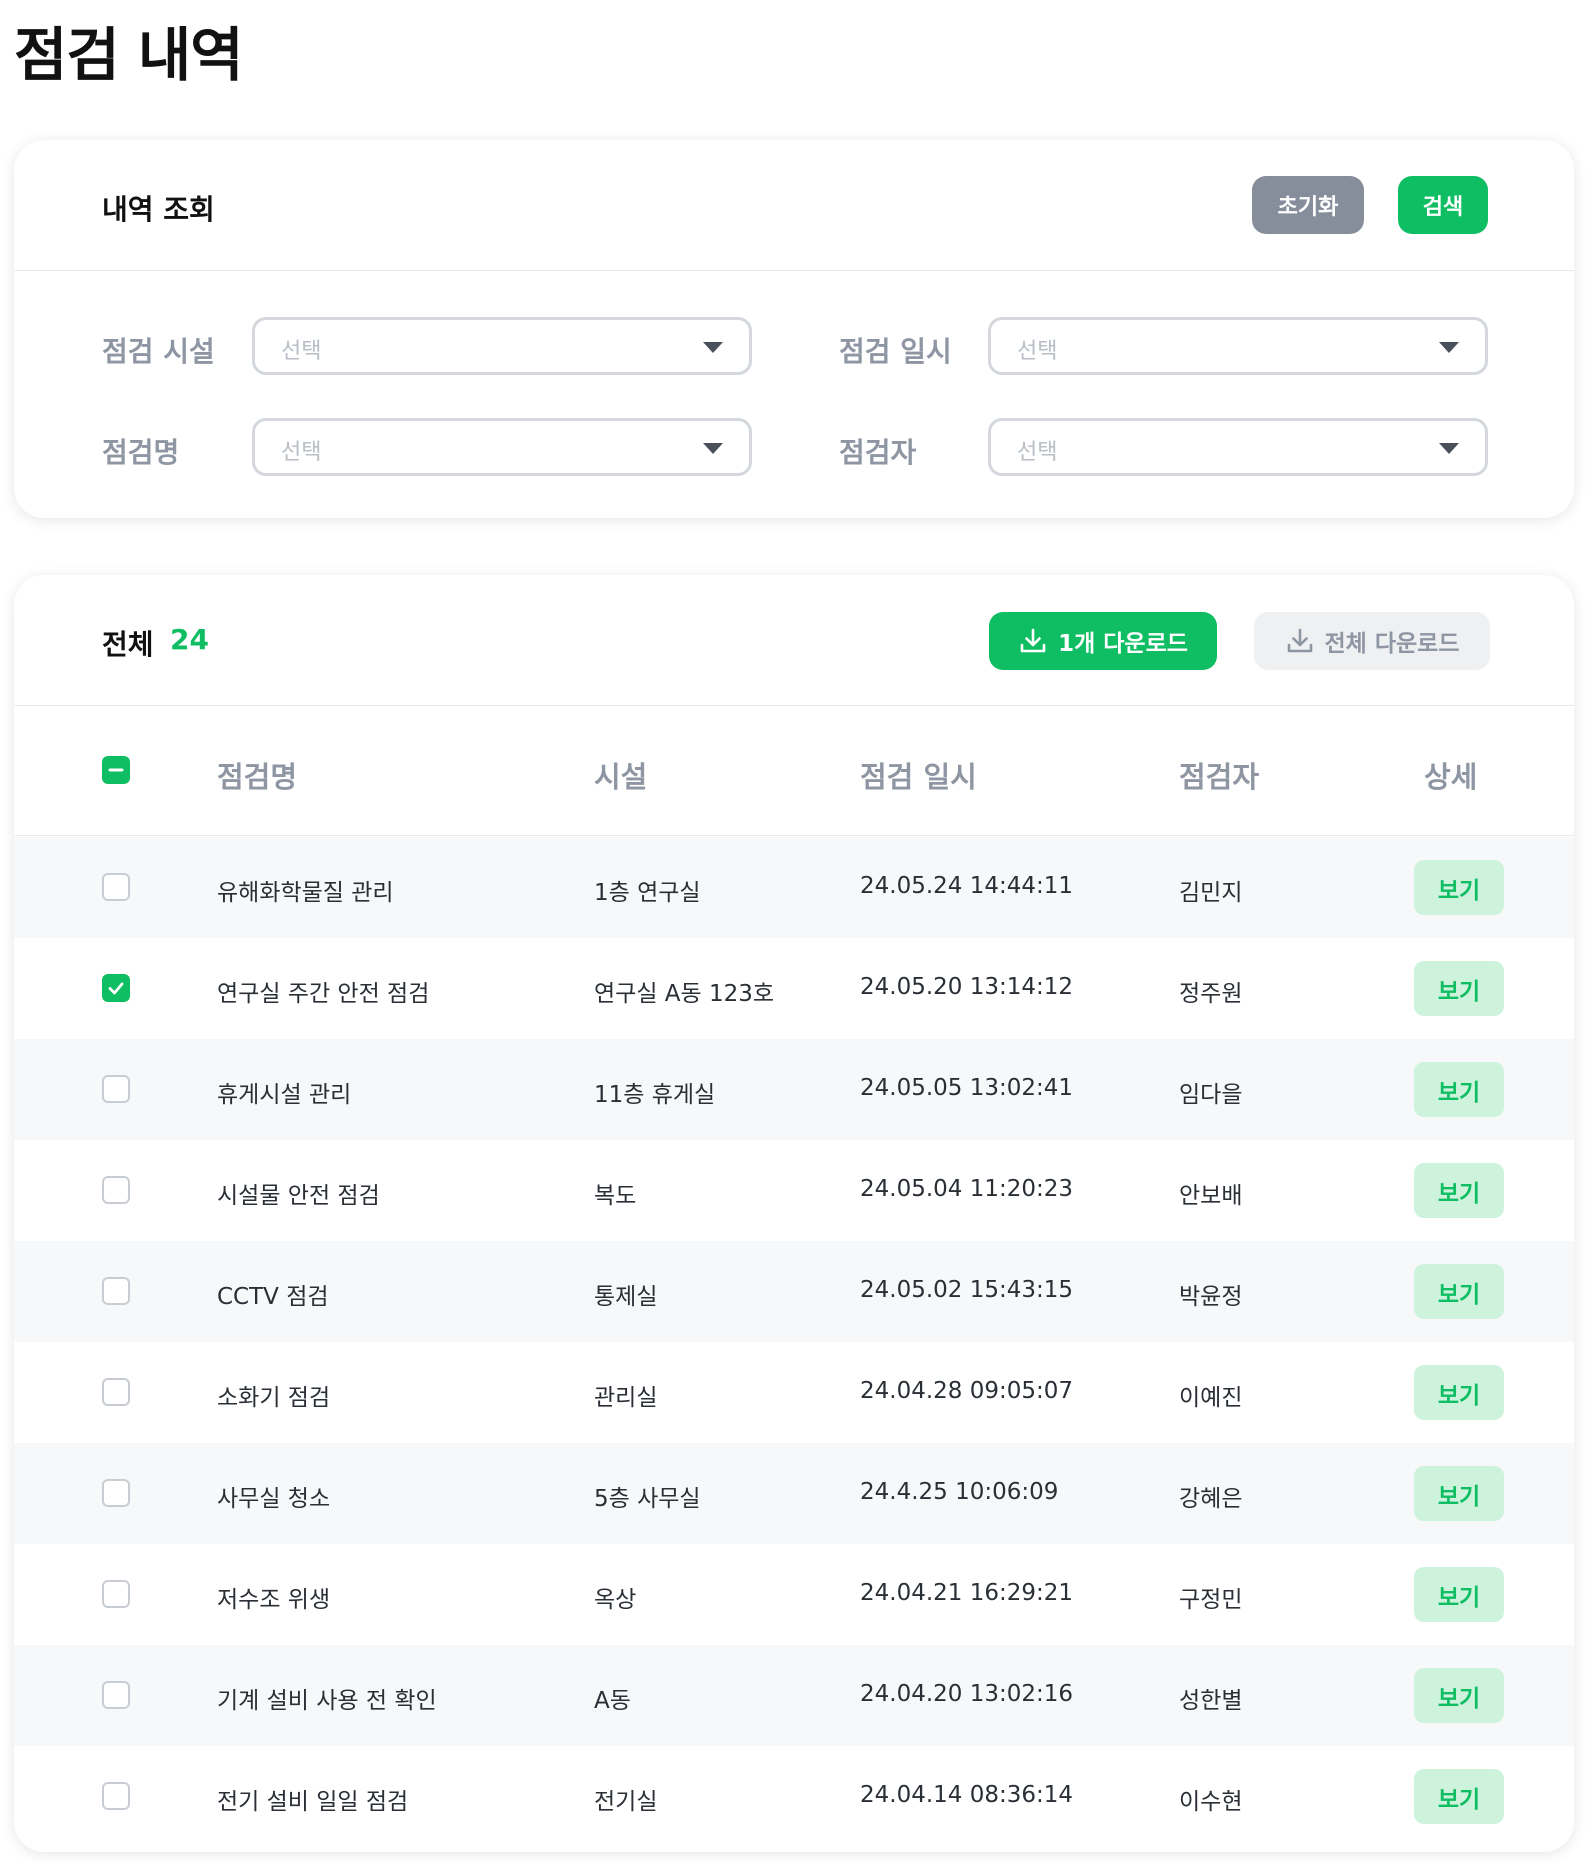 This screenshot has height=1863, width=1587. I want to click on column-header-name: 점검명, so click(257, 775).